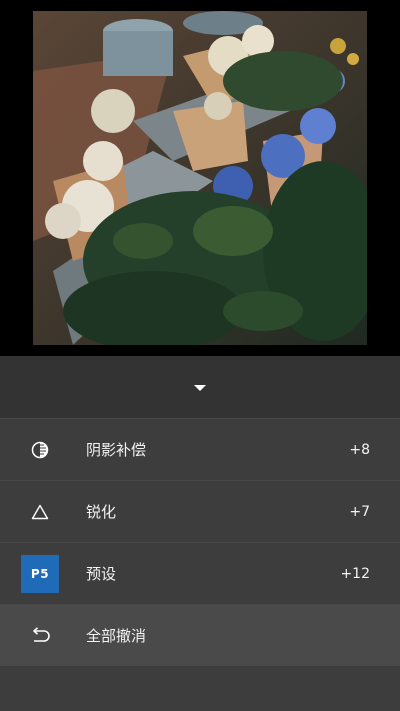  Describe the element at coordinates (40, 450) in the screenshot. I see `shadow-compensation-icon` at that location.